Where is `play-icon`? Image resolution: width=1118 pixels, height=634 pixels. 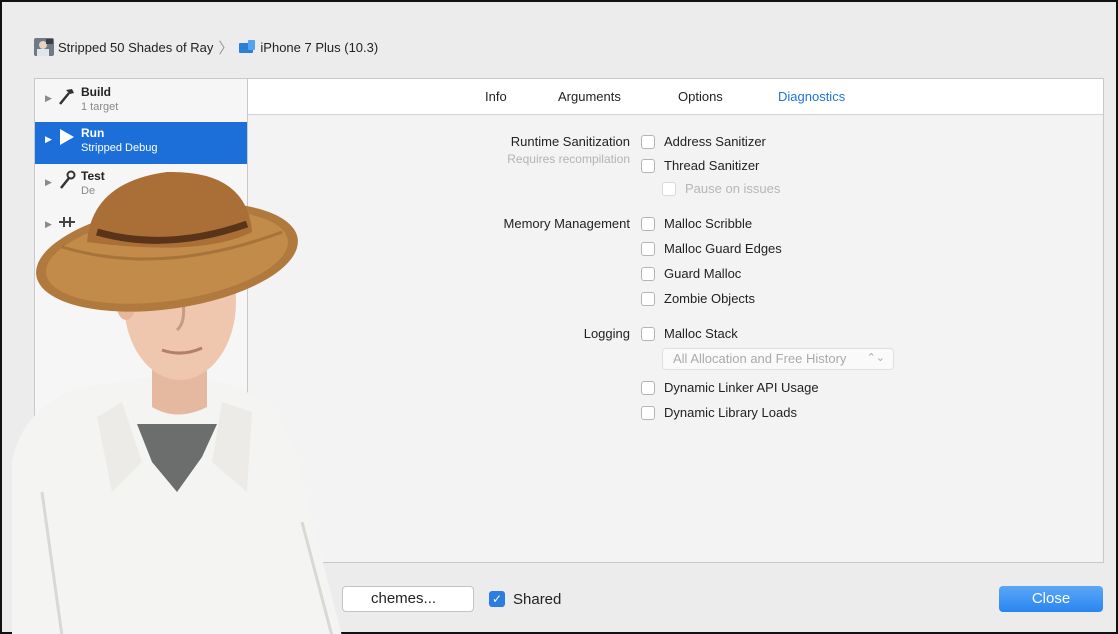
play-icon is located at coordinates (67, 137).